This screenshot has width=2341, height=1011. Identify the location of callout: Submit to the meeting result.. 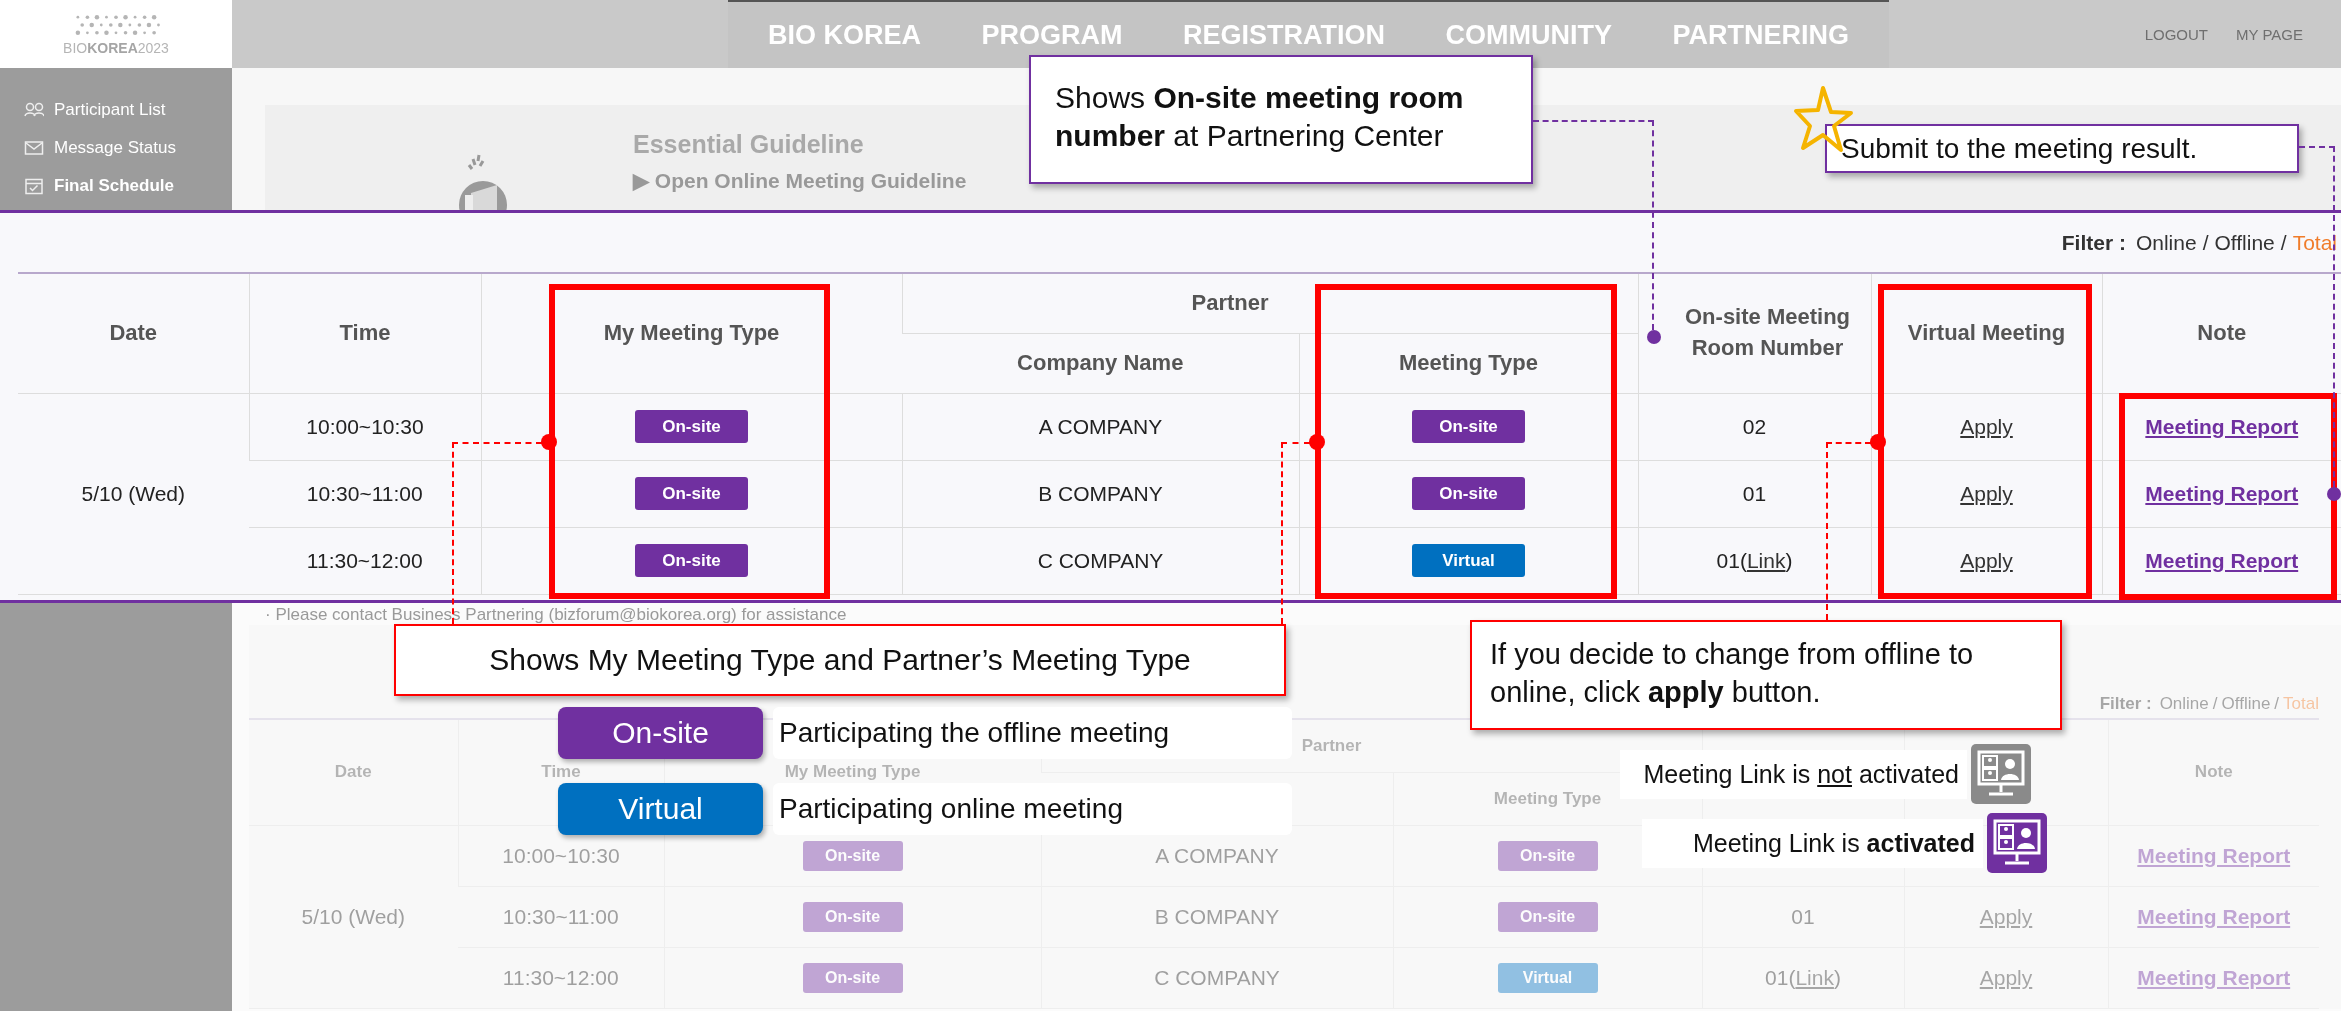
(2062, 148).